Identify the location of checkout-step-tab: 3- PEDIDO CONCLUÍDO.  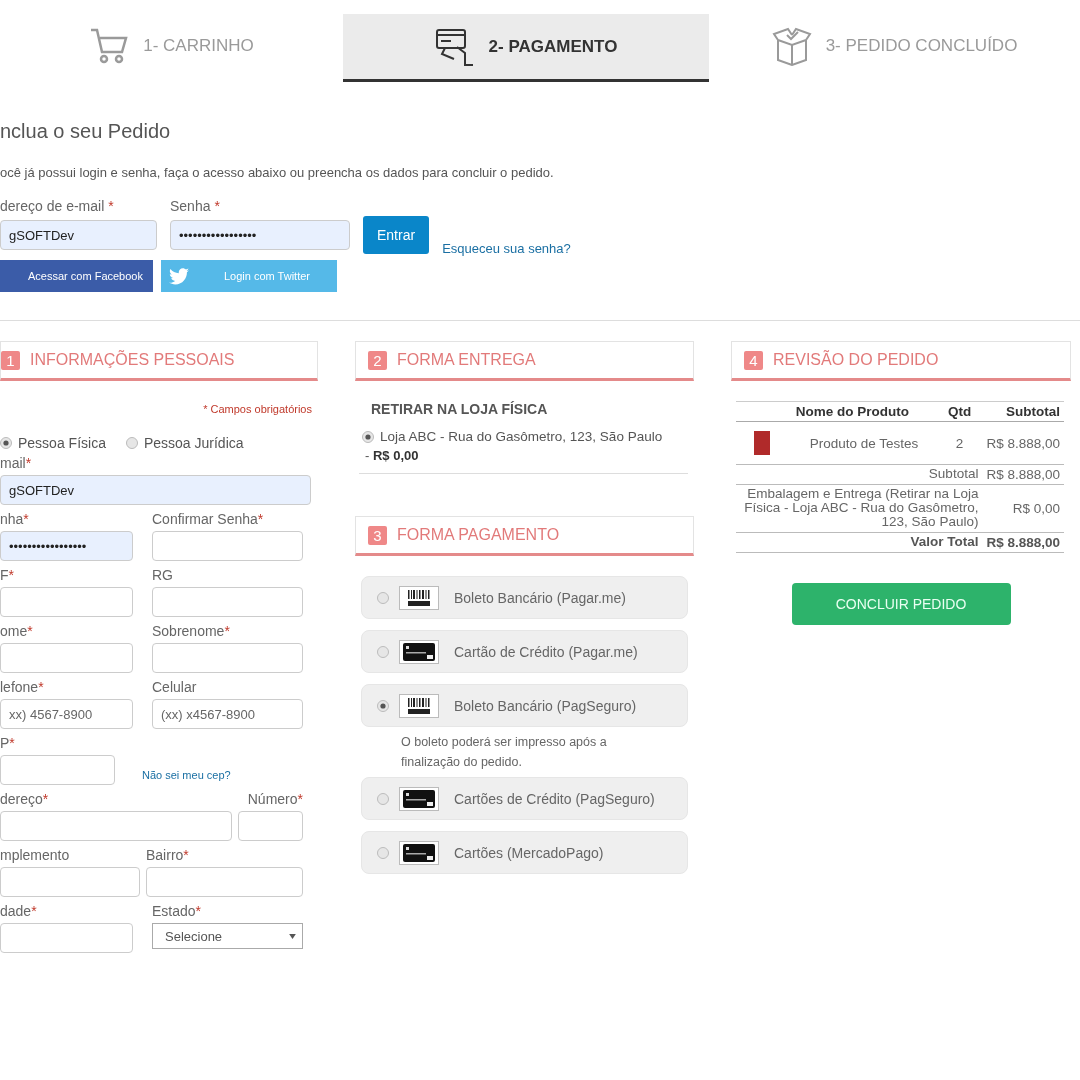
(894, 46).